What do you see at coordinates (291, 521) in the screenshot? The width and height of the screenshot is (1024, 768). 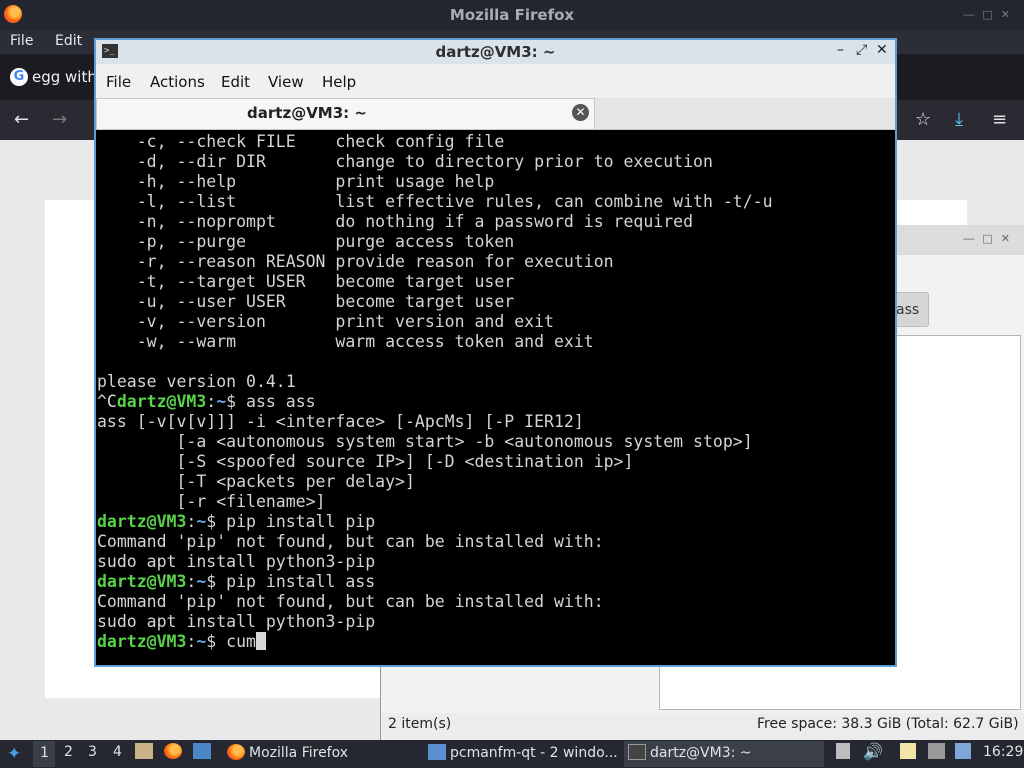 I see `command-text: $ pip install pip` at bounding box center [291, 521].